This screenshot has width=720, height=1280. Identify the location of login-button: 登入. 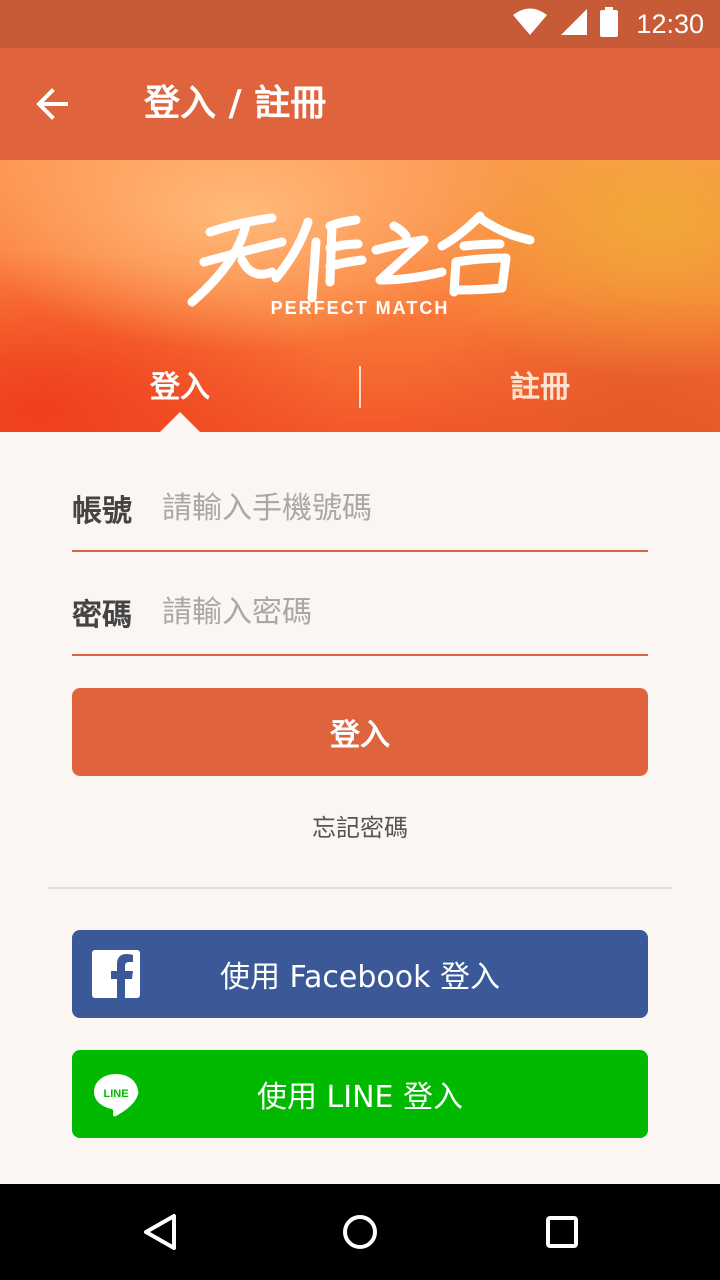
(360, 732).